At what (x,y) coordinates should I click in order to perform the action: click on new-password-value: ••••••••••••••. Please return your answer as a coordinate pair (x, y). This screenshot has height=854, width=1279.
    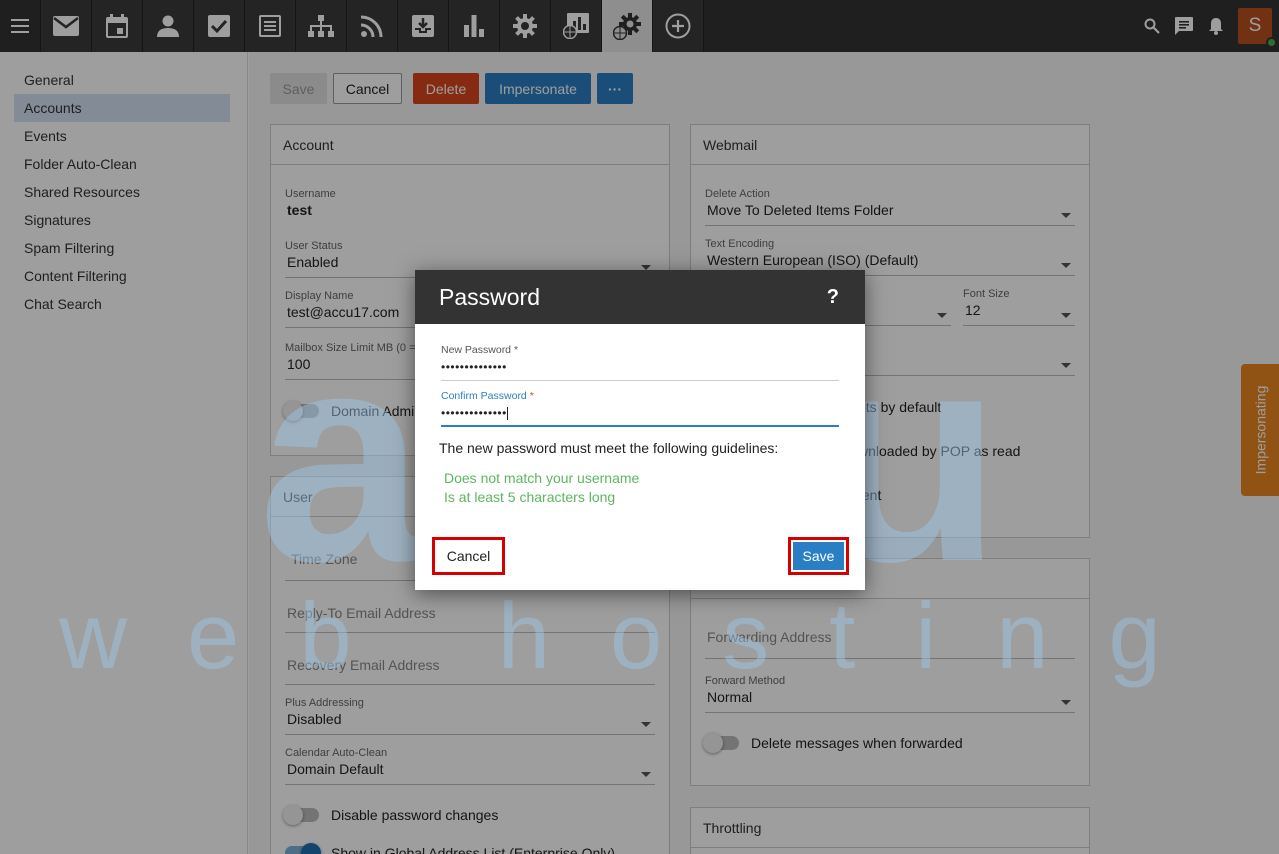
    Looking at the image, I should click on (474, 367).